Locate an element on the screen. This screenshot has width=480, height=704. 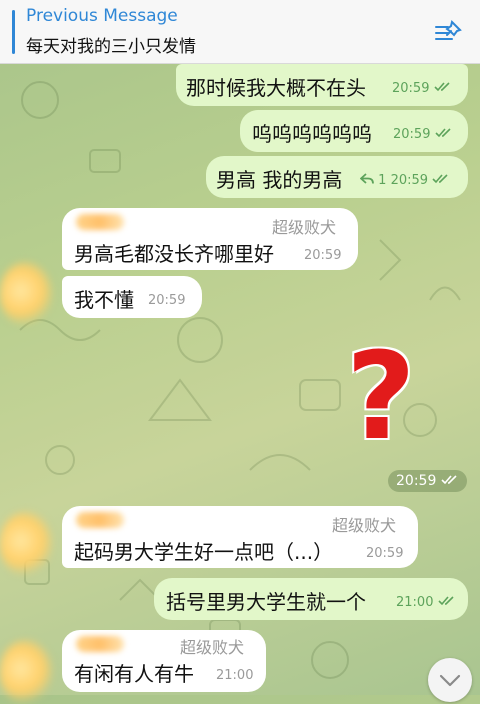
message-text: 我不懂 is located at coordinates (104, 300).